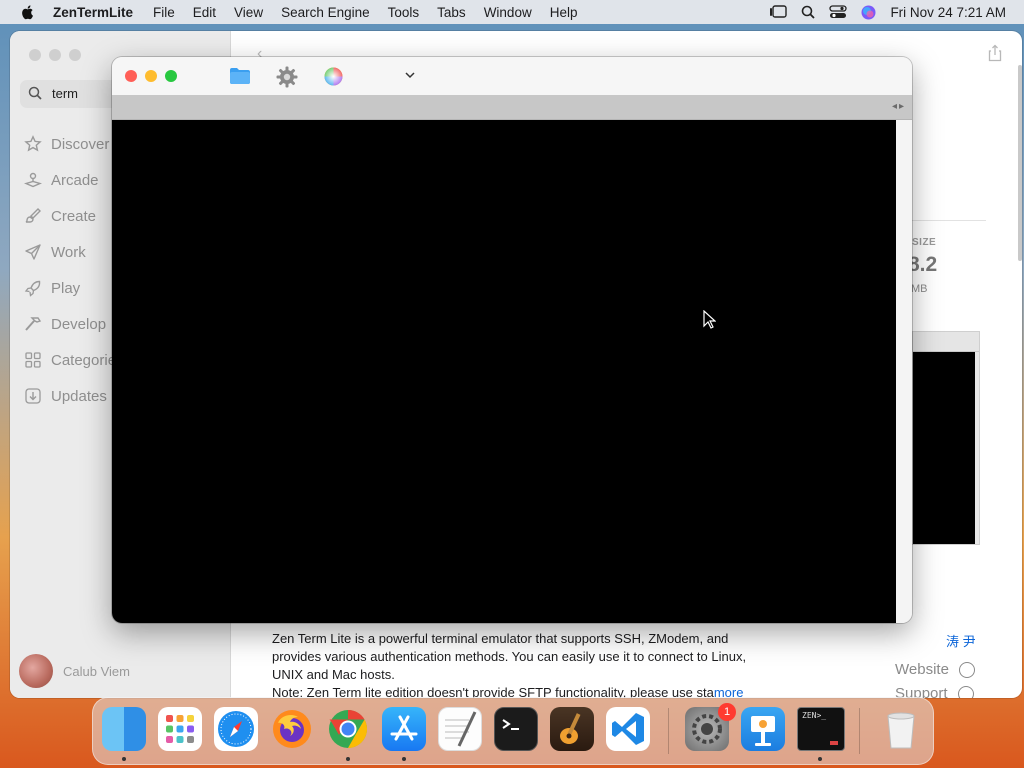  What do you see at coordinates (821, 729) in the screenshot?
I see `zenterm-icon: ZEN>_` at bounding box center [821, 729].